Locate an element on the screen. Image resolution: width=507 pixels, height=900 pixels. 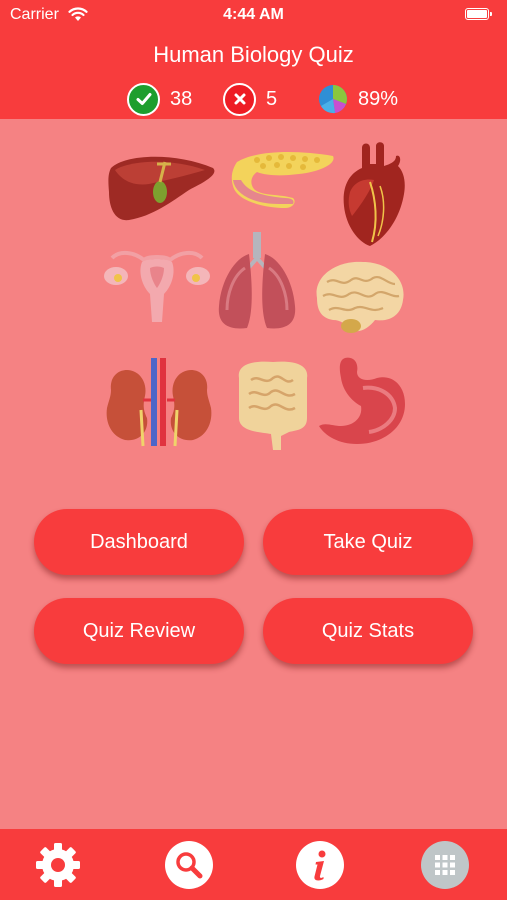
more-apps-button is located at coordinates (445, 865).